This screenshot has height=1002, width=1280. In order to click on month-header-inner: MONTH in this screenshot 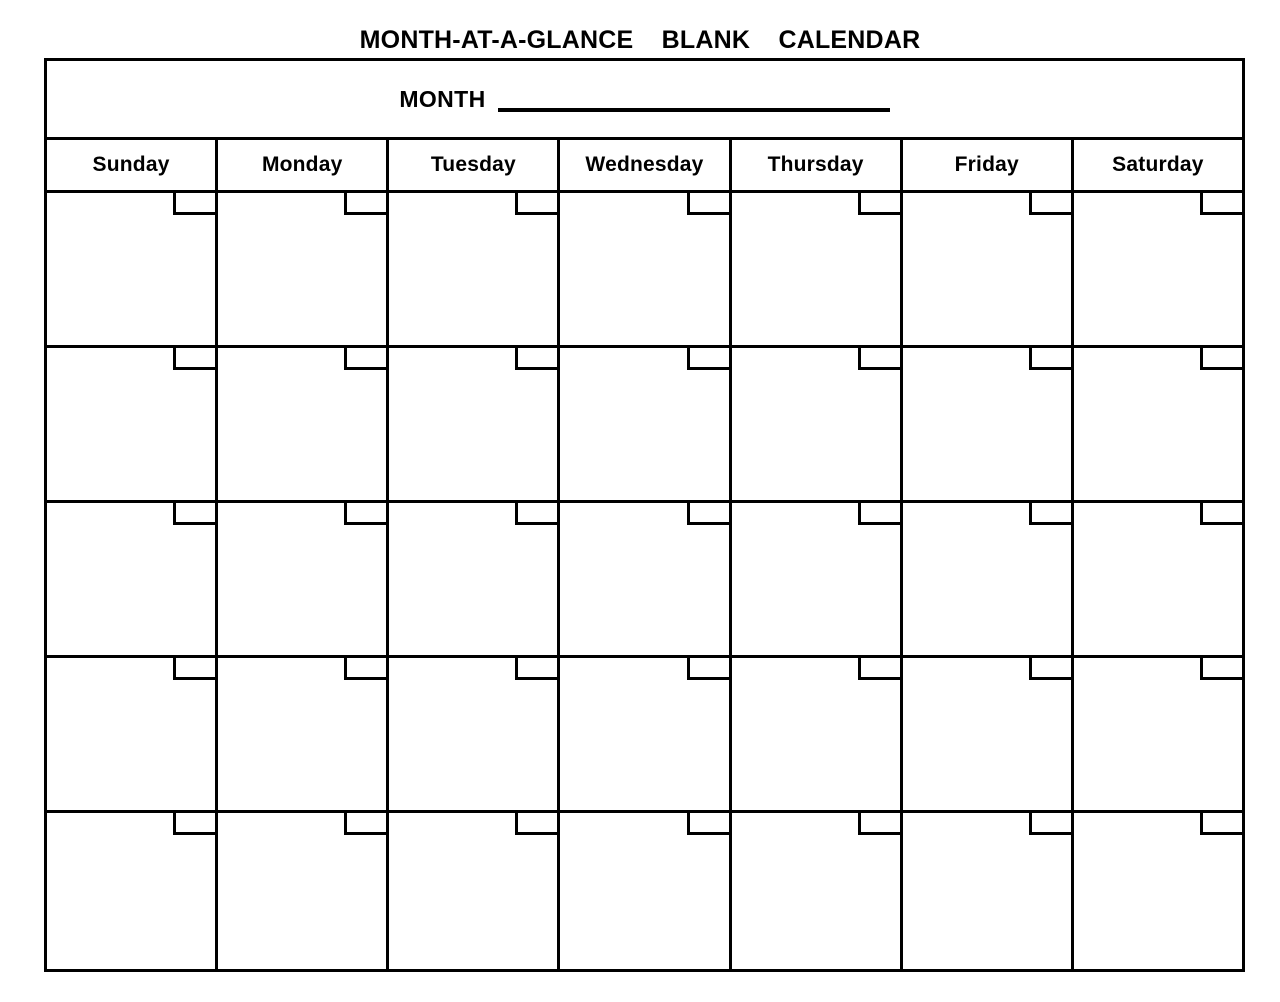, I will do `click(644, 99)`.